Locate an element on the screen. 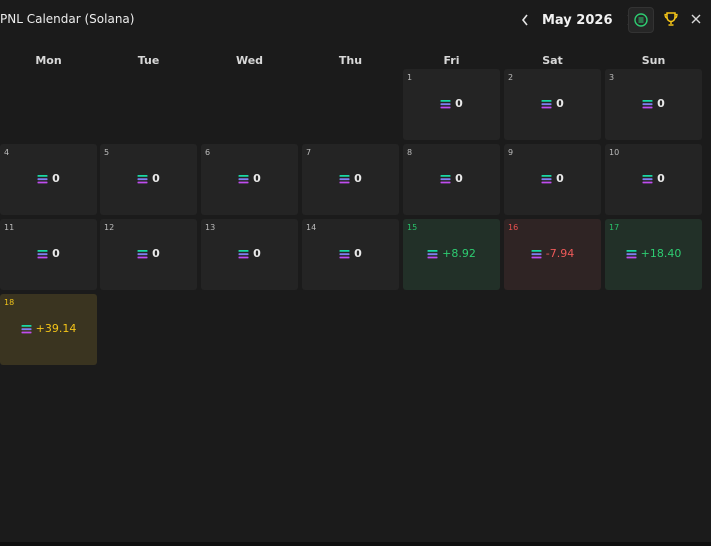  day-cell-6: 60 is located at coordinates (249, 179).